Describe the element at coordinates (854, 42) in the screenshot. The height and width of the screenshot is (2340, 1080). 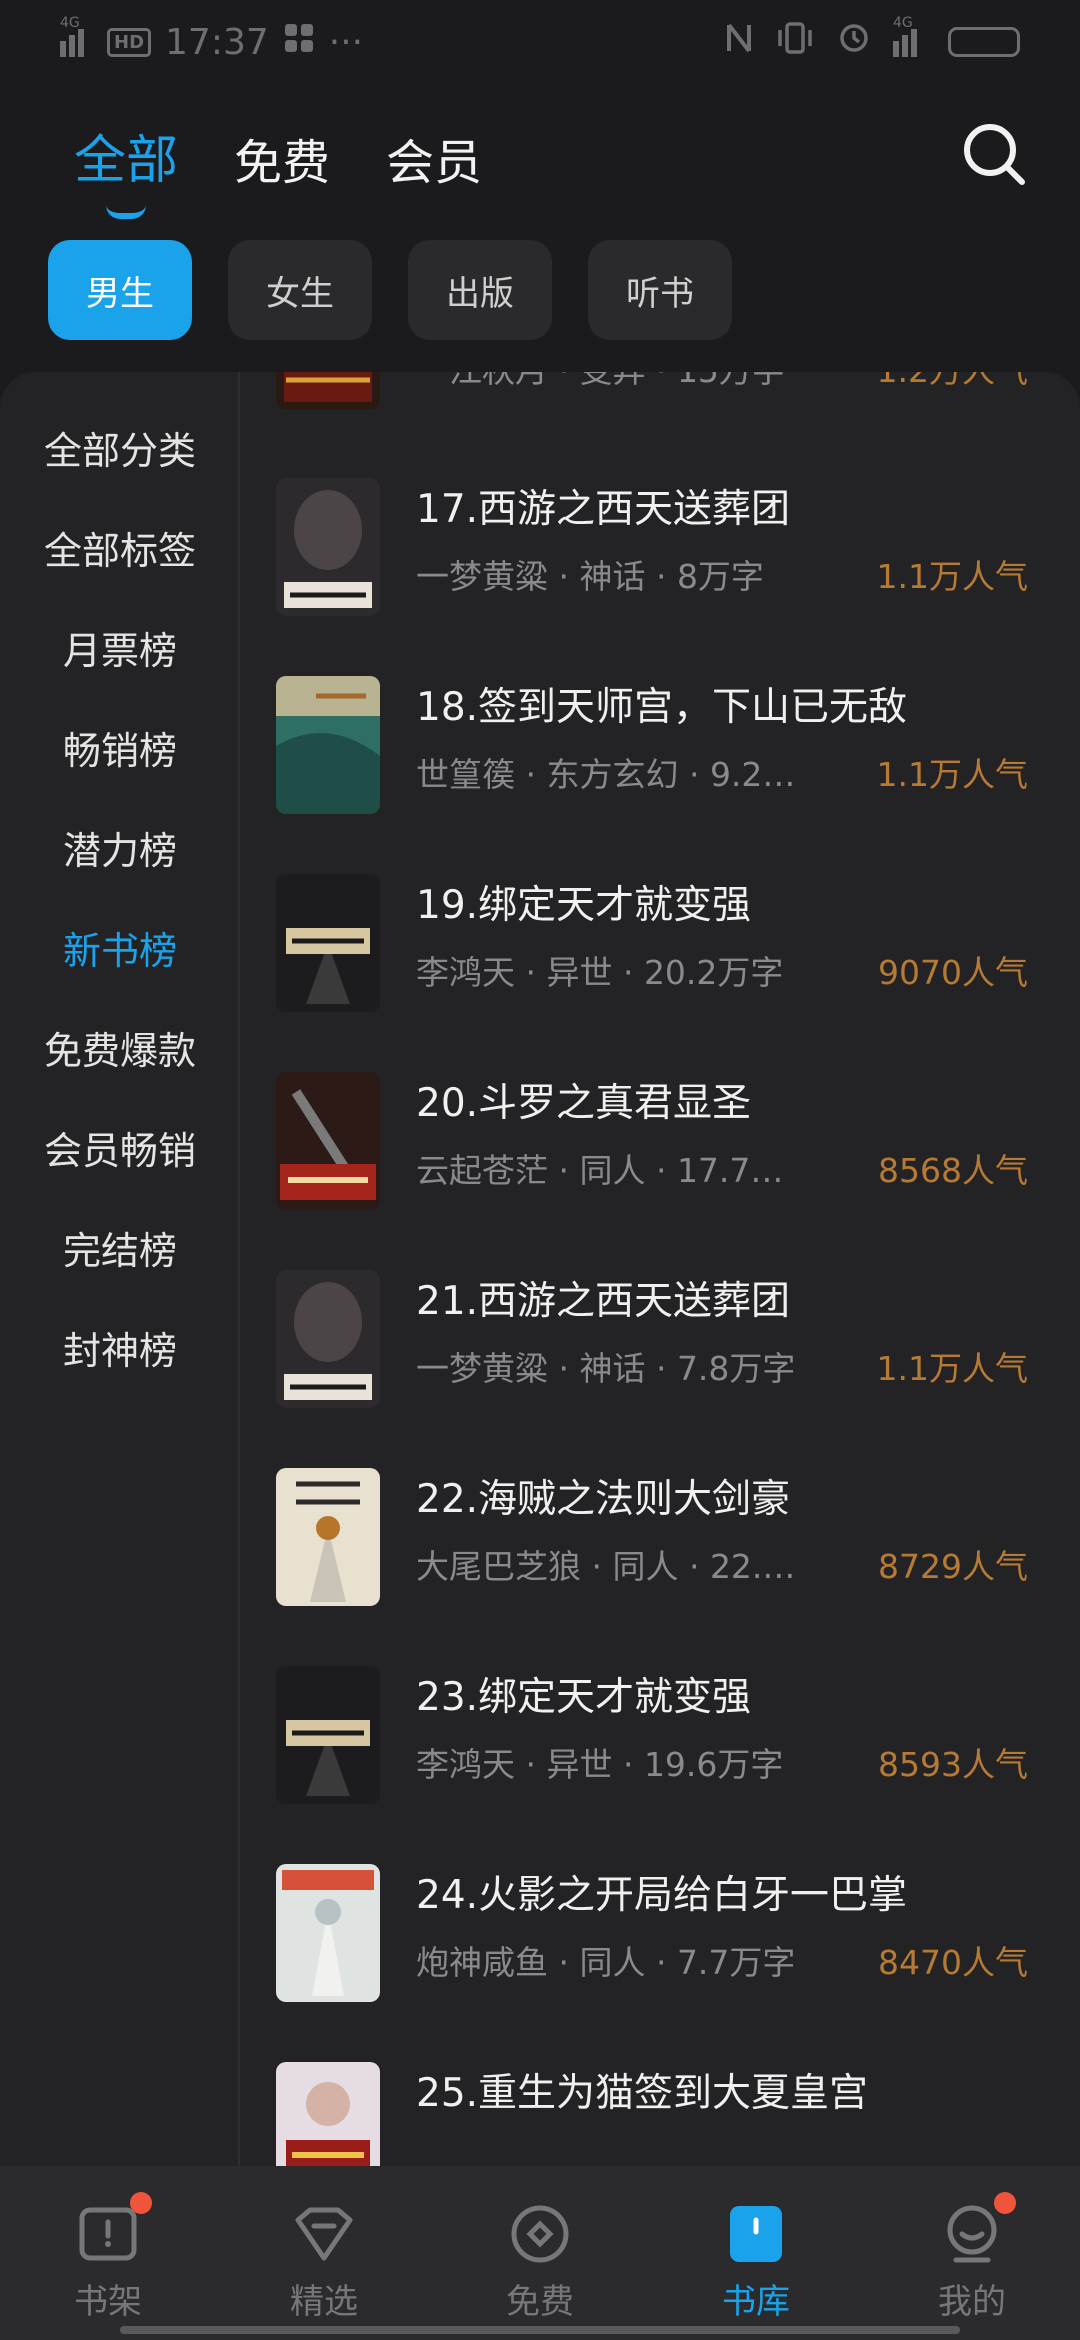
I see `alarm-icon` at that location.